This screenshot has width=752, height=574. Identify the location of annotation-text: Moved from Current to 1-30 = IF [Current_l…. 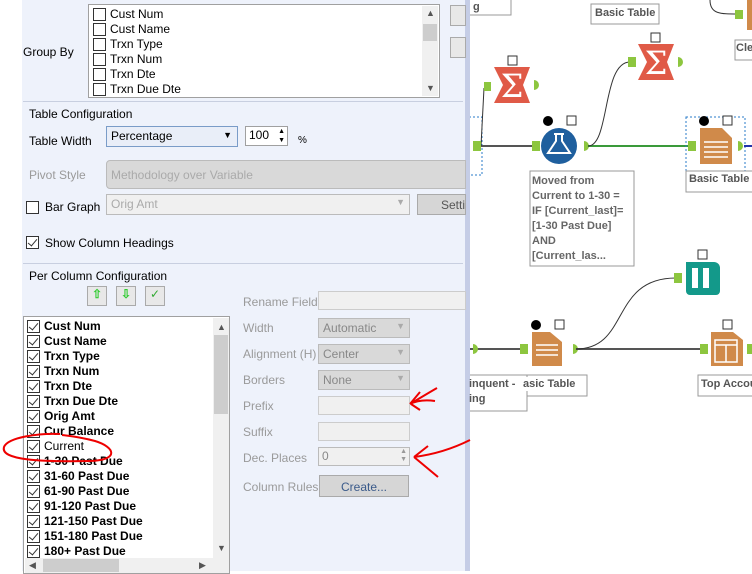
(583, 219).